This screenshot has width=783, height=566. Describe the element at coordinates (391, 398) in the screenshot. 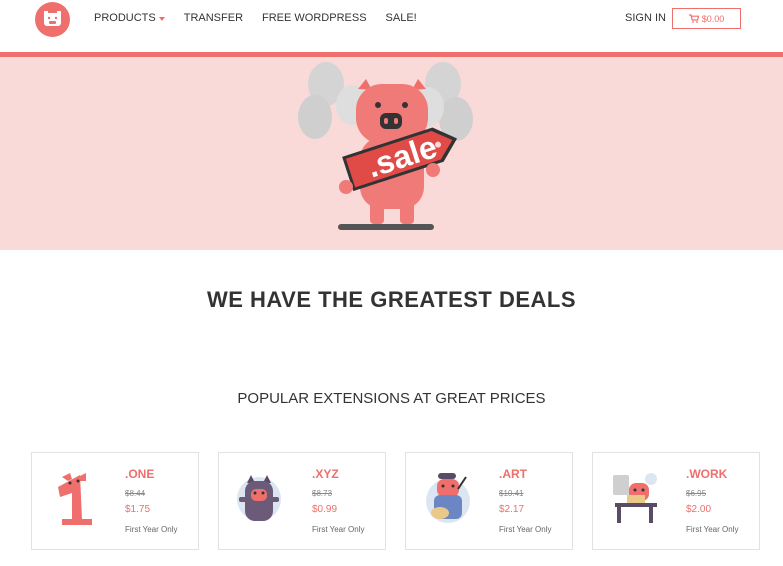

I see `section-subheading: POPULAR EXTENSIONS AT GREAT PRICES` at that location.